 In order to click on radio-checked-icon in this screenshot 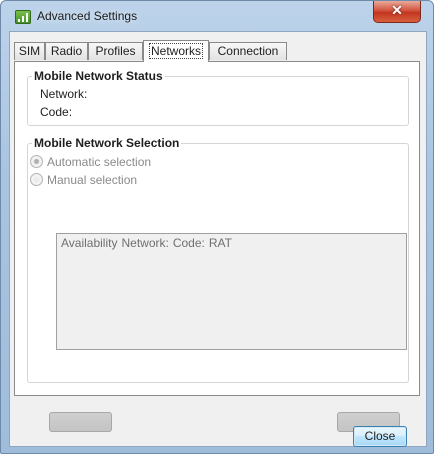, I will do `click(36, 161)`.